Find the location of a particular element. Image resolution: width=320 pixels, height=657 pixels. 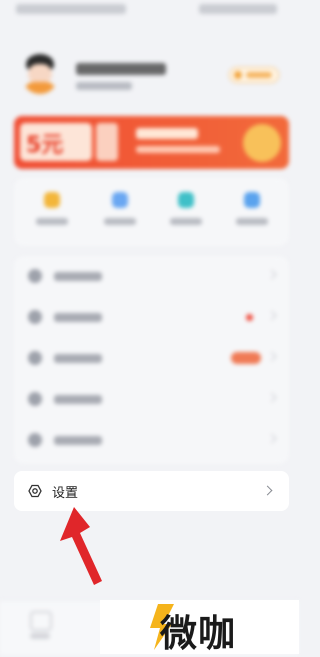

chat-icon is located at coordinates (35, 317).